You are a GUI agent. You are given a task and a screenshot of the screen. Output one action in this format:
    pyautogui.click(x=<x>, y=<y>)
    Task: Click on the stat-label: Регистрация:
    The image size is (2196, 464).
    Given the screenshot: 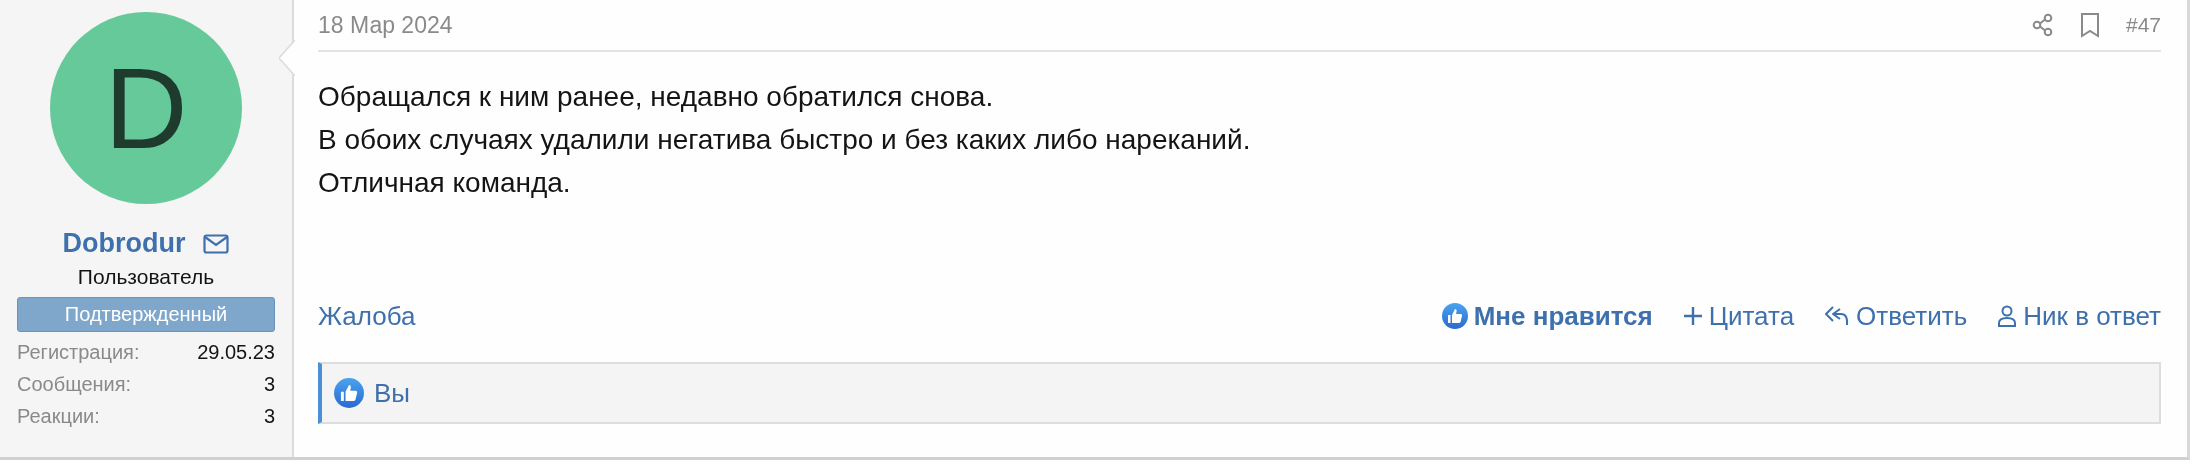 What is the action you would take?
    pyautogui.click(x=78, y=352)
    